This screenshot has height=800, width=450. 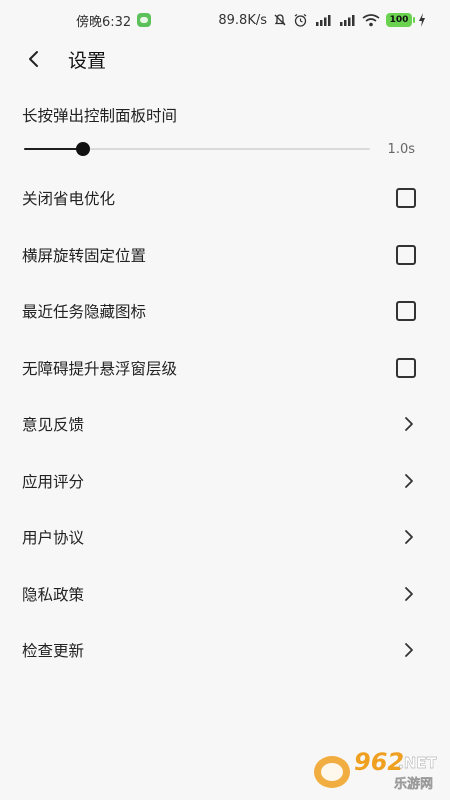 What do you see at coordinates (417, 763) in the screenshot?
I see `watermark-suffix: .NET` at bounding box center [417, 763].